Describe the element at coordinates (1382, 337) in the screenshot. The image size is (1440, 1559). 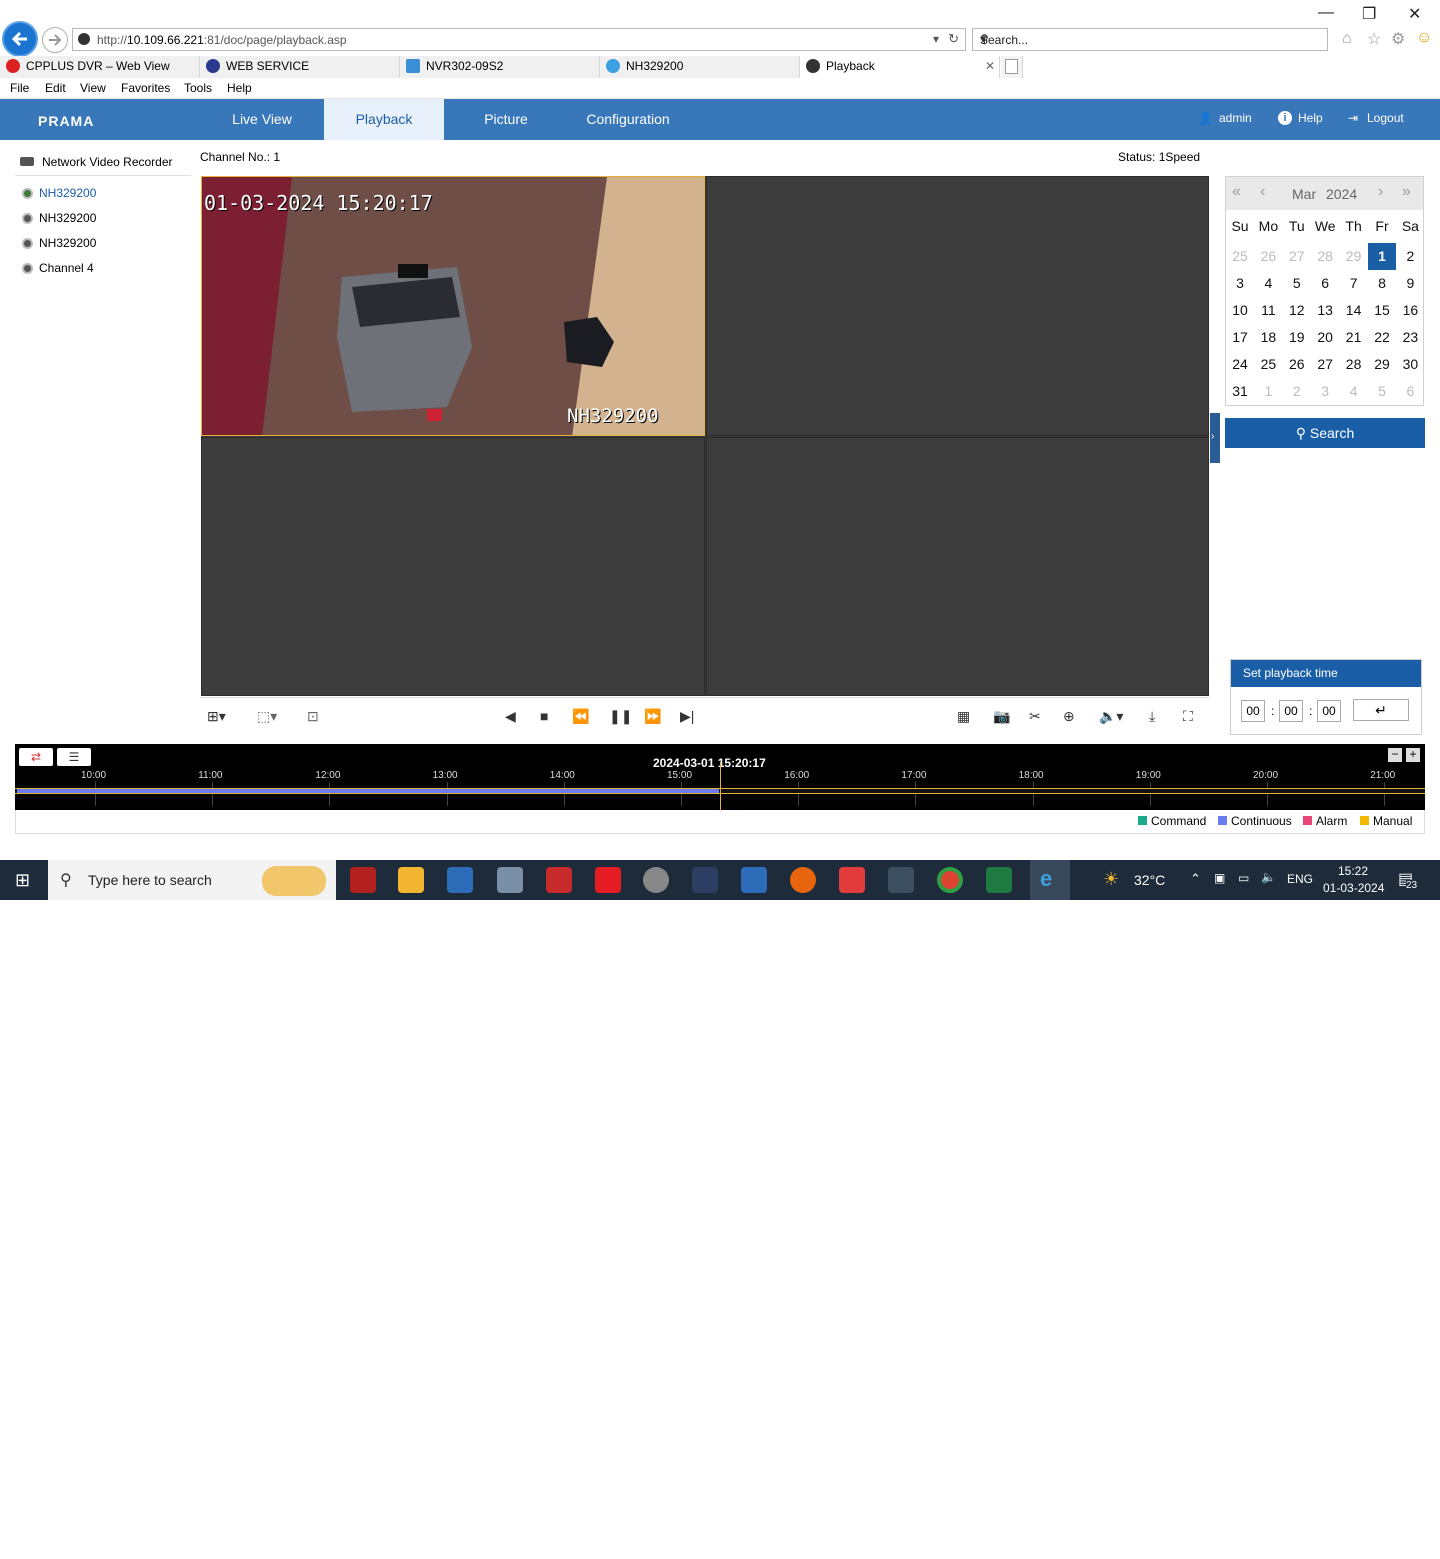
I see `calendar-day: 22` at that location.